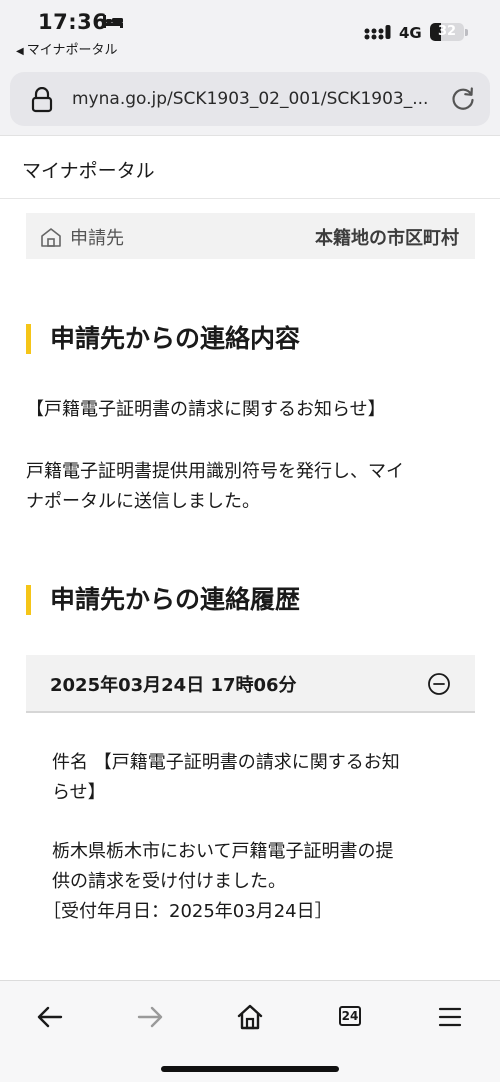  I want to click on contact-body-line: 戸籍電子証明書提供用識別符号を発行し、マイ, so click(215, 471).